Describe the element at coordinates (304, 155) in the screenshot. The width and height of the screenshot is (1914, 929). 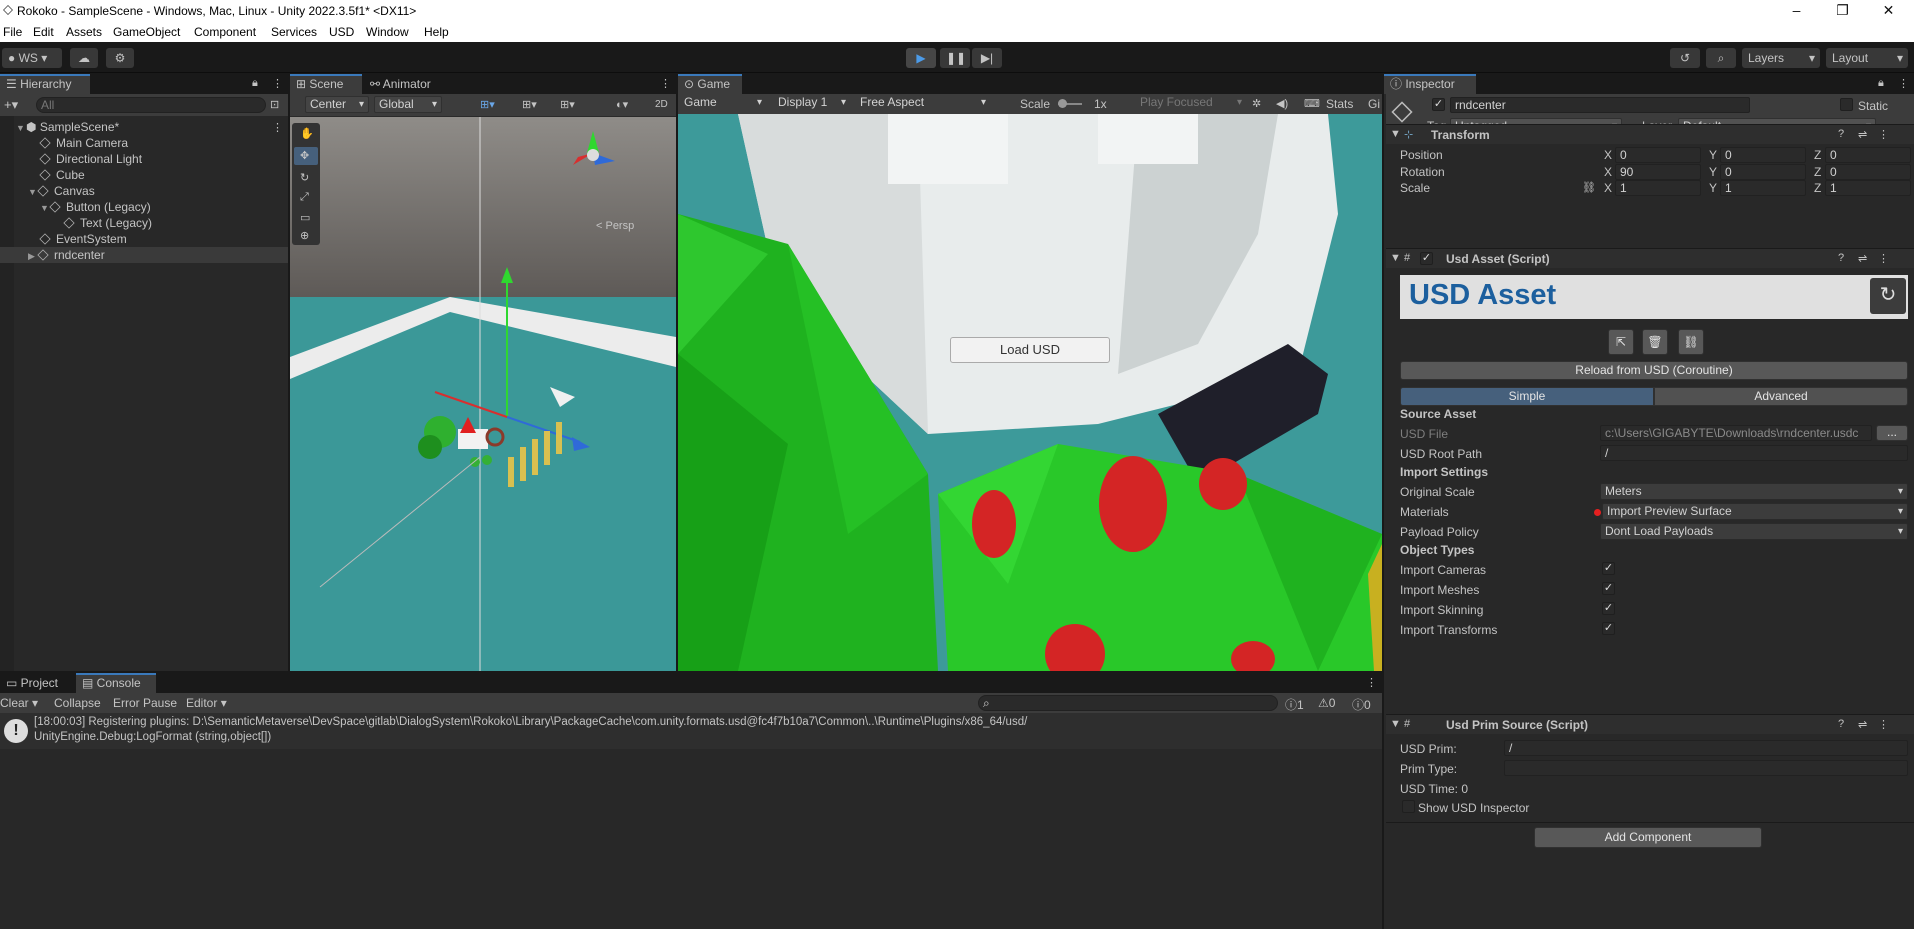
I see `move-tool-icon: ✥` at that location.